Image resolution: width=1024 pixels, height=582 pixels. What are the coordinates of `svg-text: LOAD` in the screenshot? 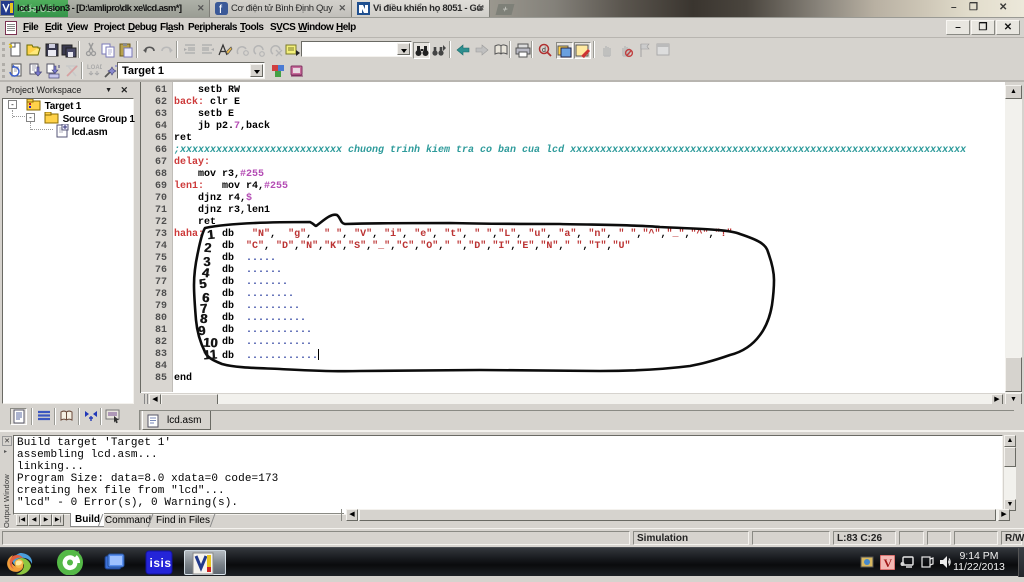 It's located at (94, 68).